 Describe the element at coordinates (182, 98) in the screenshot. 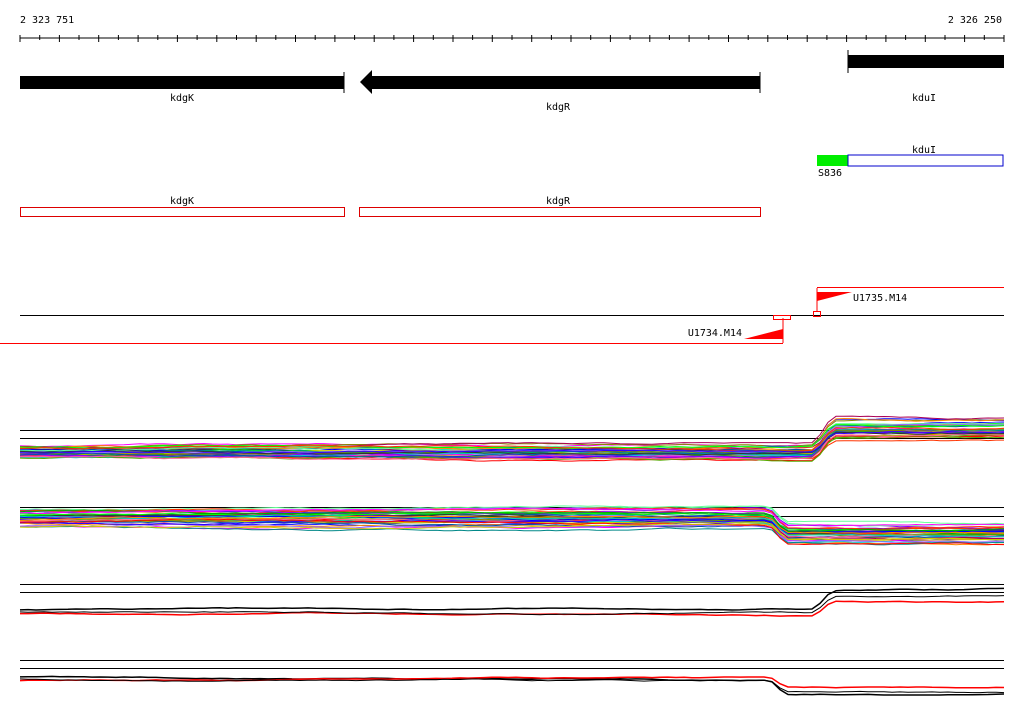

I see `gene-kdgK-label: kdgK` at that location.